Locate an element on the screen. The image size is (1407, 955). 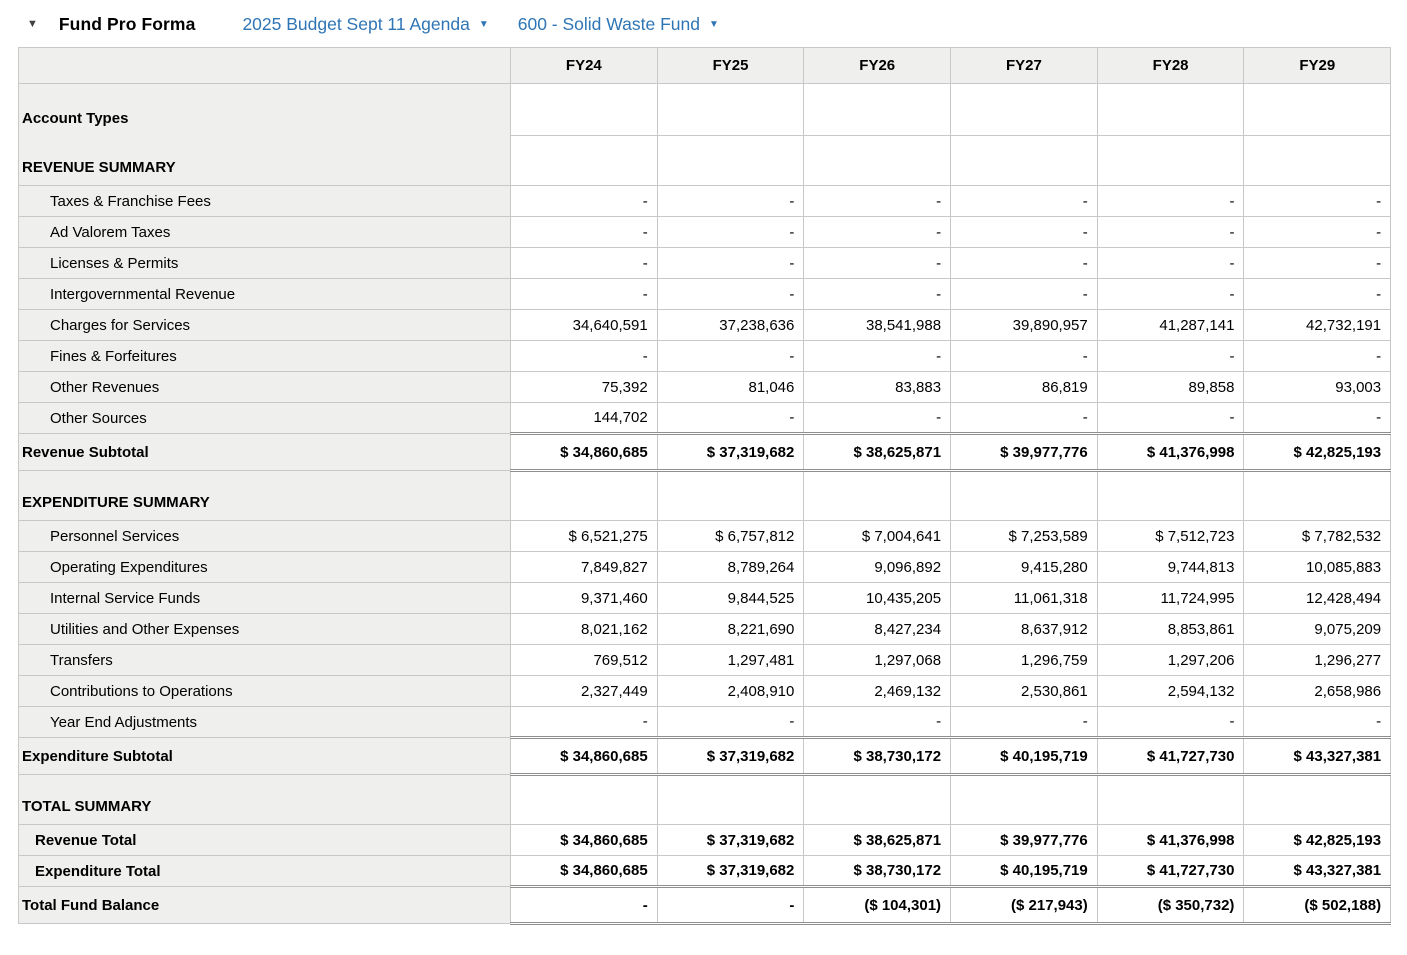
row-label: Revenue Total is located at coordinates (264, 840).